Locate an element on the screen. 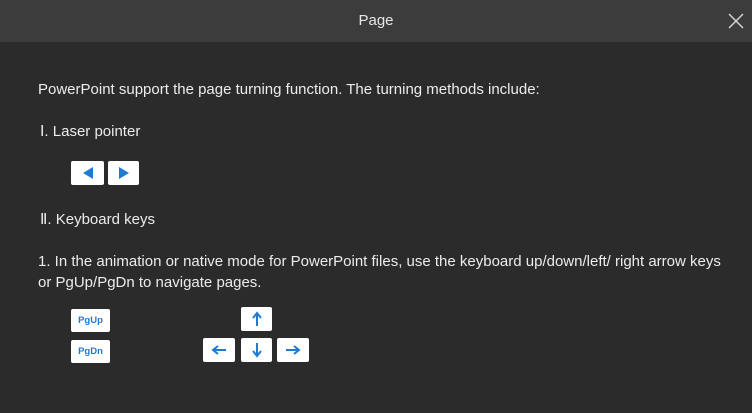  close-icon is located at coordinates (736, 21).